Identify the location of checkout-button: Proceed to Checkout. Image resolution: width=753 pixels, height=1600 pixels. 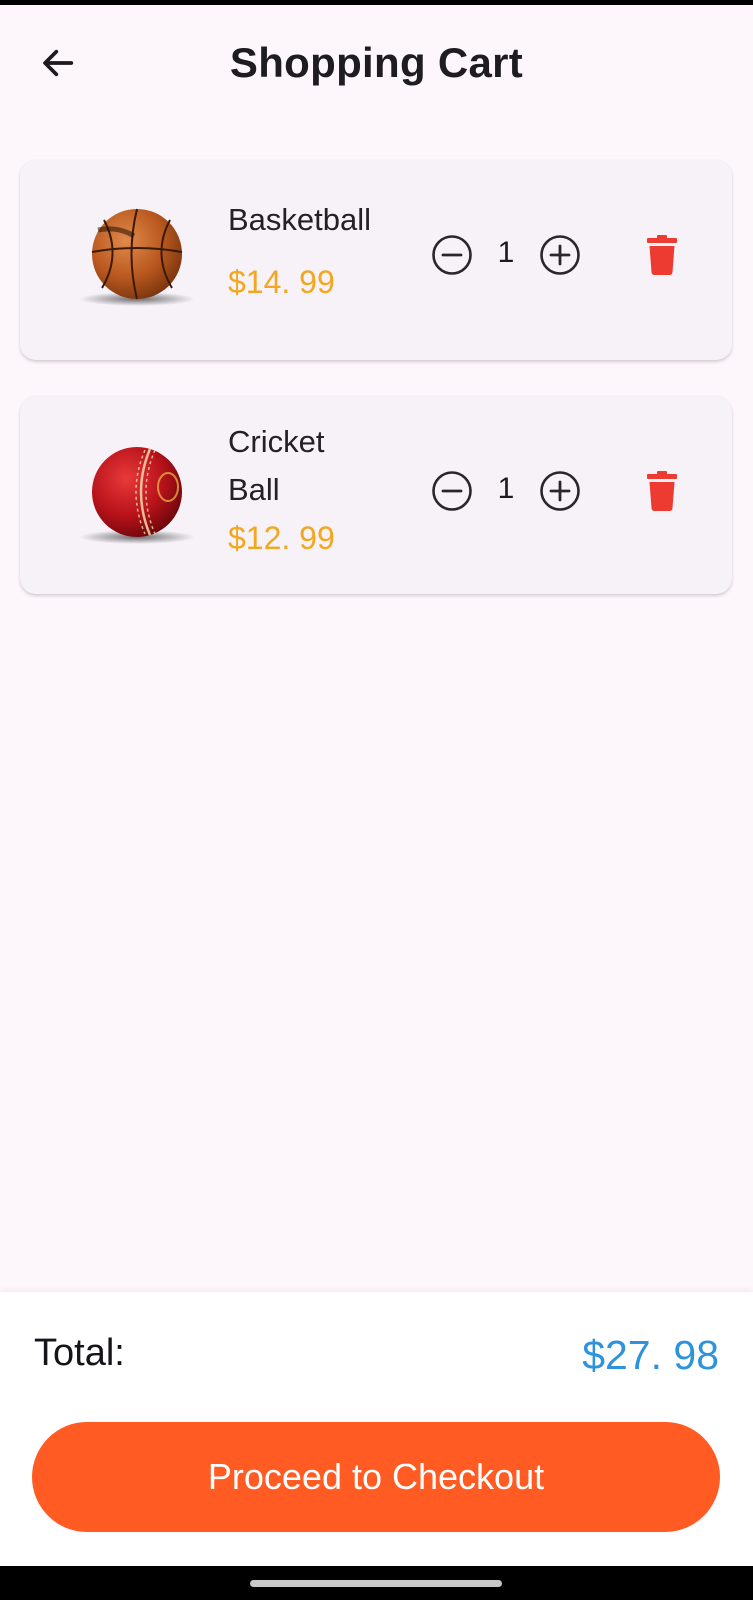
(376, 1477).